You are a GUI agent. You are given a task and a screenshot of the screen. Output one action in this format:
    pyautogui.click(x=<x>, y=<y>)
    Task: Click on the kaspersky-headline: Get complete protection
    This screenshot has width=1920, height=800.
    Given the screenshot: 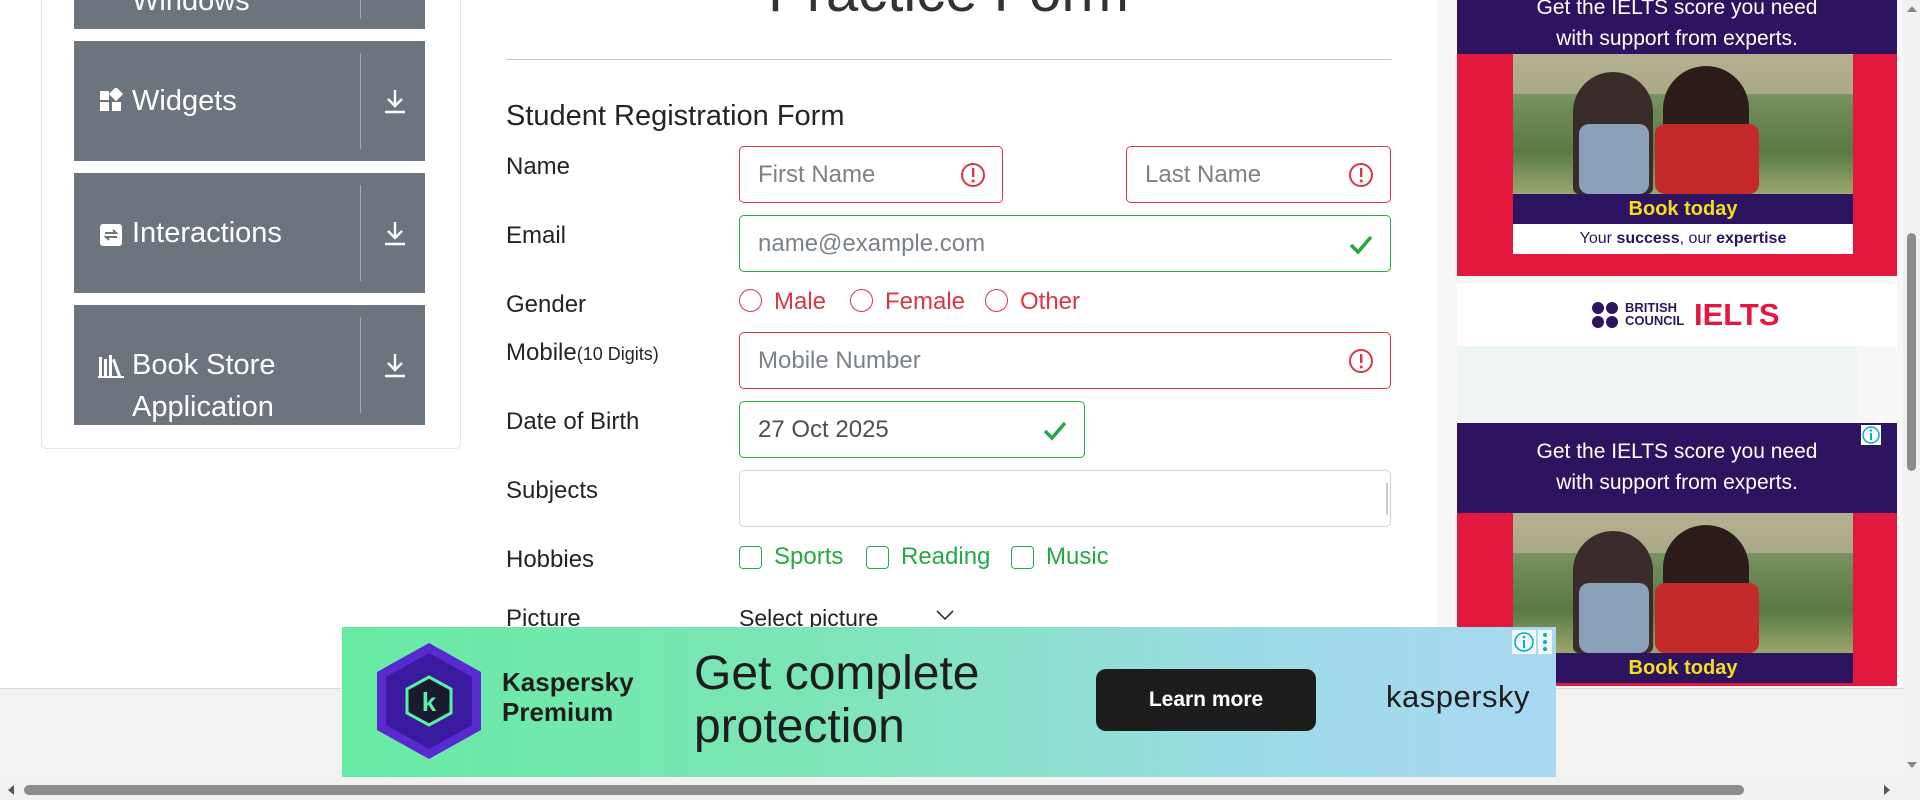 What is the action you would take?
    pyautogui.click(x=836, y=700)
    